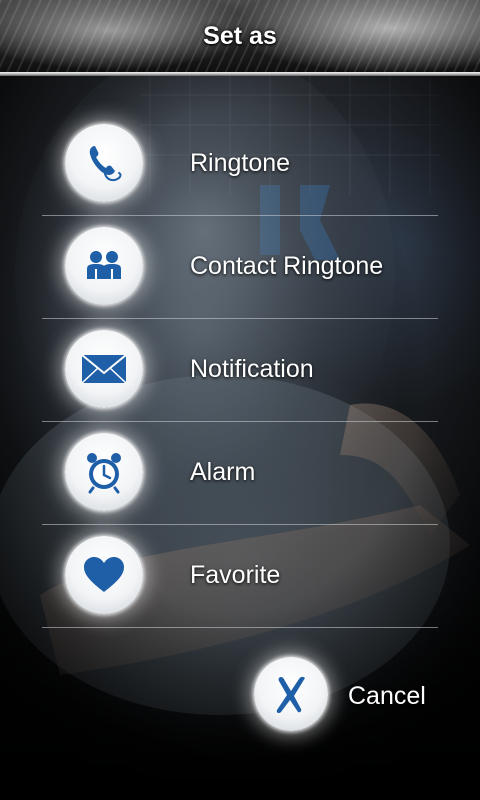 Image resolution: width=480 pixels, height=800 pixels. I want to click on option-label: Ringtone, so click(240, 163).